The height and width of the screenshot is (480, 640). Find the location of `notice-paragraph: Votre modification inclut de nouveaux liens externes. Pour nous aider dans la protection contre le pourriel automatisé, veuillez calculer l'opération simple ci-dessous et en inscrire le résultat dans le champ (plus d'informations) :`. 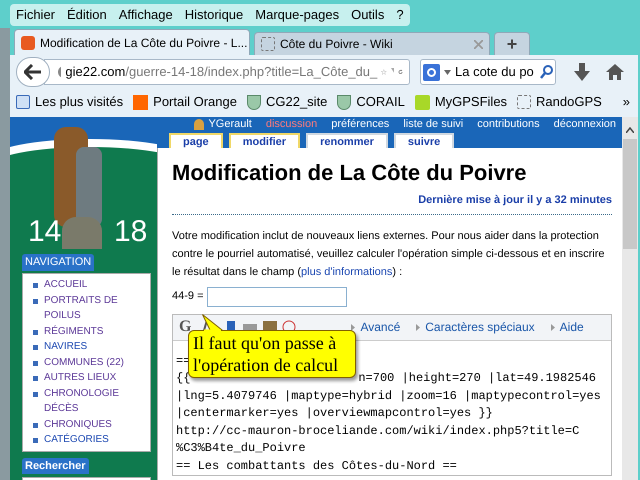

notice-paragraph: Votre modification inclut de nouveaux liens externes. Pour nous aider dans la protection contre le pourriel automatisé, veuillez calculer l'opération simple ci-dessous et en inscrire le résultat dans le champ (plus d'informations) : is located at coordinates (389, 254).